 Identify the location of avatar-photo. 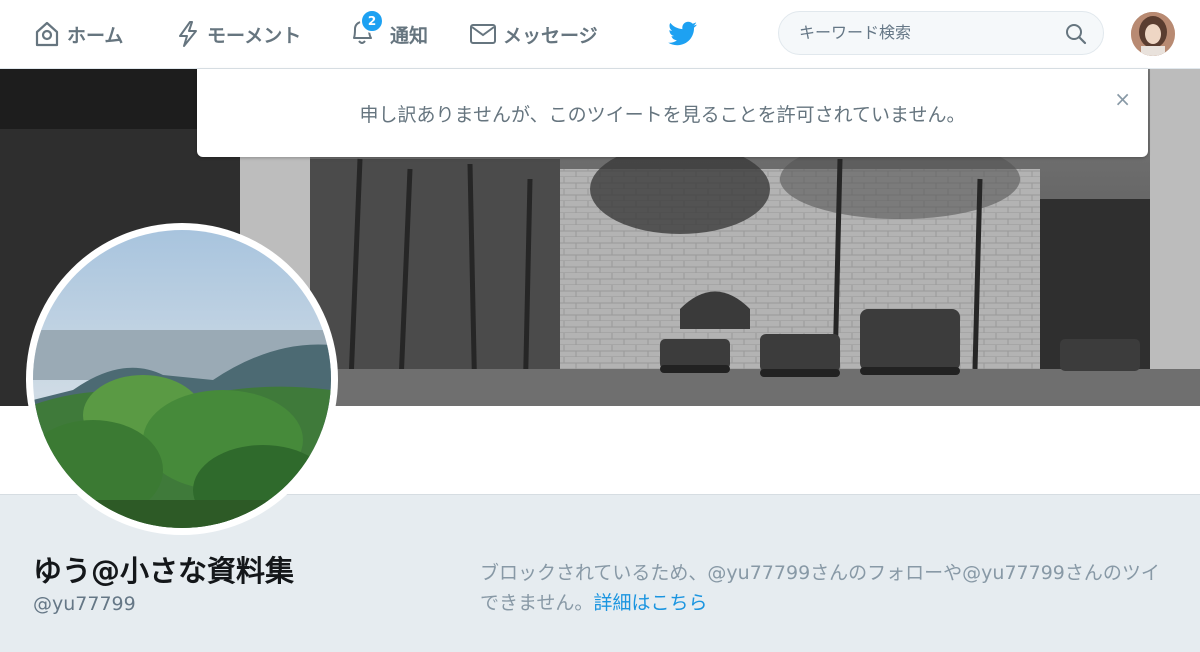
(1153, 34).